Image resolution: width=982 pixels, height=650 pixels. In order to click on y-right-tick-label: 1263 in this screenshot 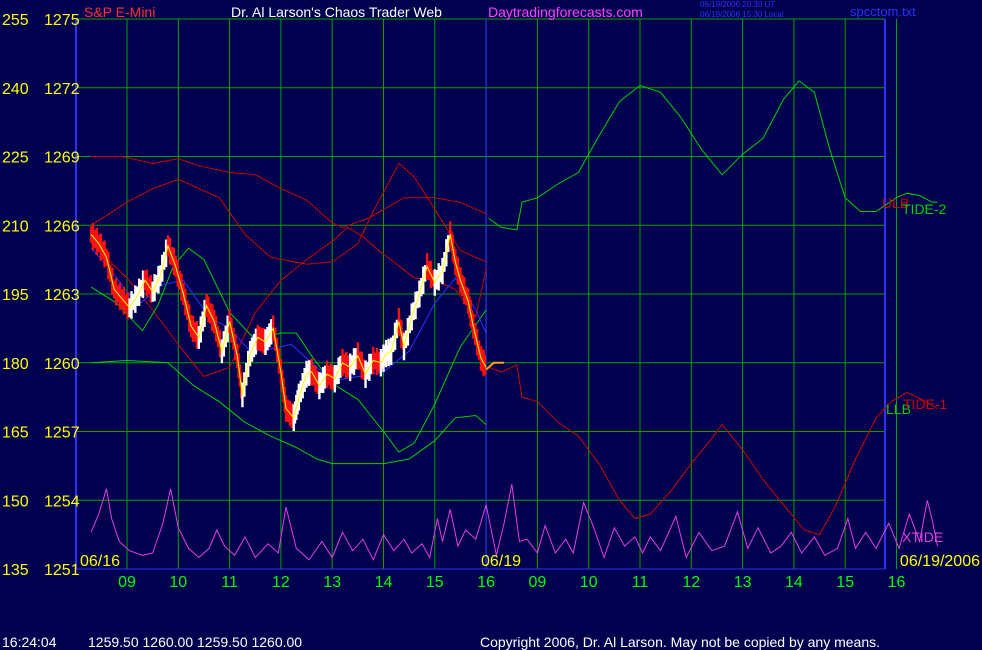, I will do `click(62, 295)`.